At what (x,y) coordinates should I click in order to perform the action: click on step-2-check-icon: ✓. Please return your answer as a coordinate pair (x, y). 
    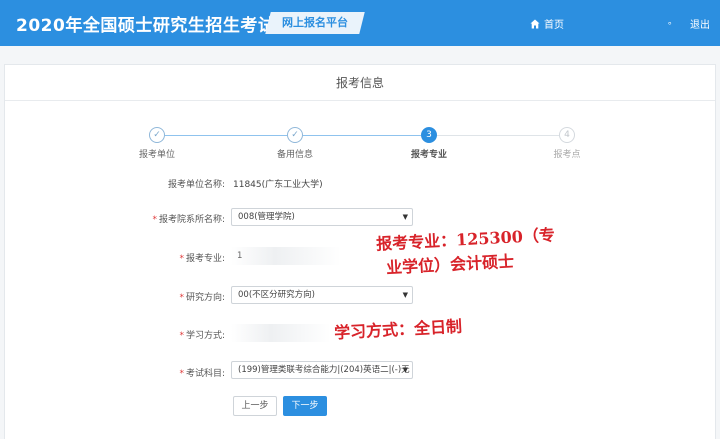
    Looking at the image, I should click on (295, 135).